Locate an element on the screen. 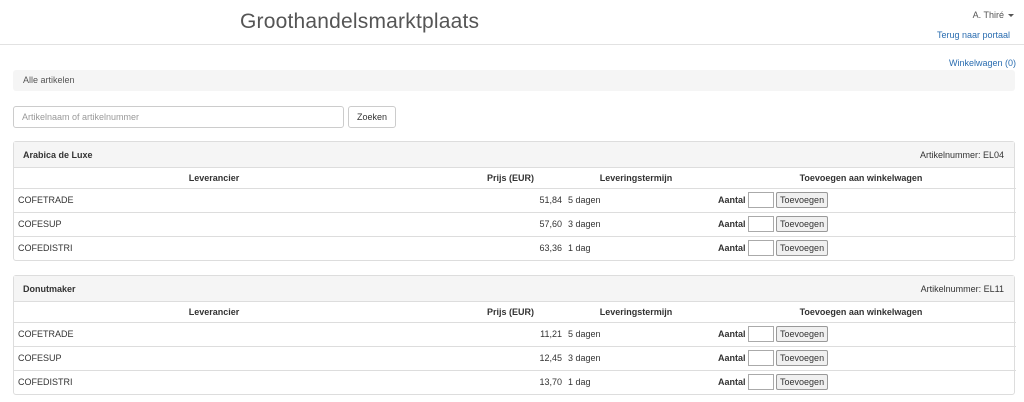  table-row: COFETRADE 51,84 5 dagen Aantal Toevoegen is located at coordinates (515, 200).